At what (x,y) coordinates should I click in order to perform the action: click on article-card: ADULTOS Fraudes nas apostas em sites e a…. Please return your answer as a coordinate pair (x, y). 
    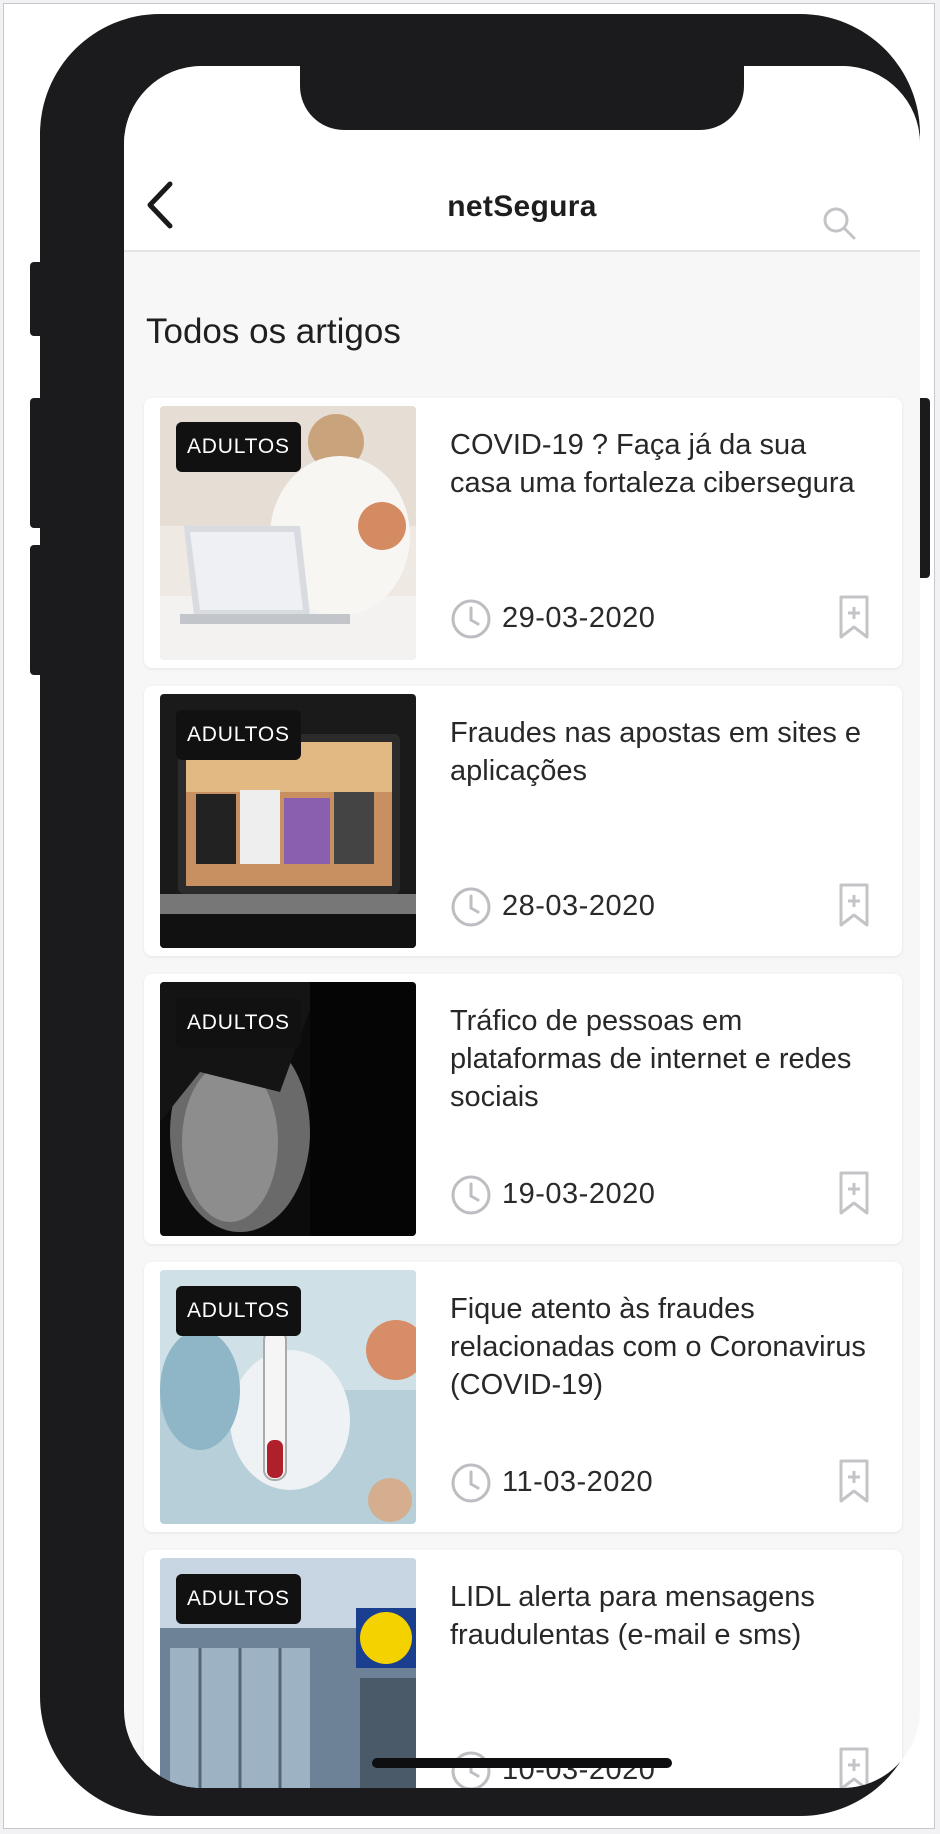
    Looking at the image, I should click on (523, 821).